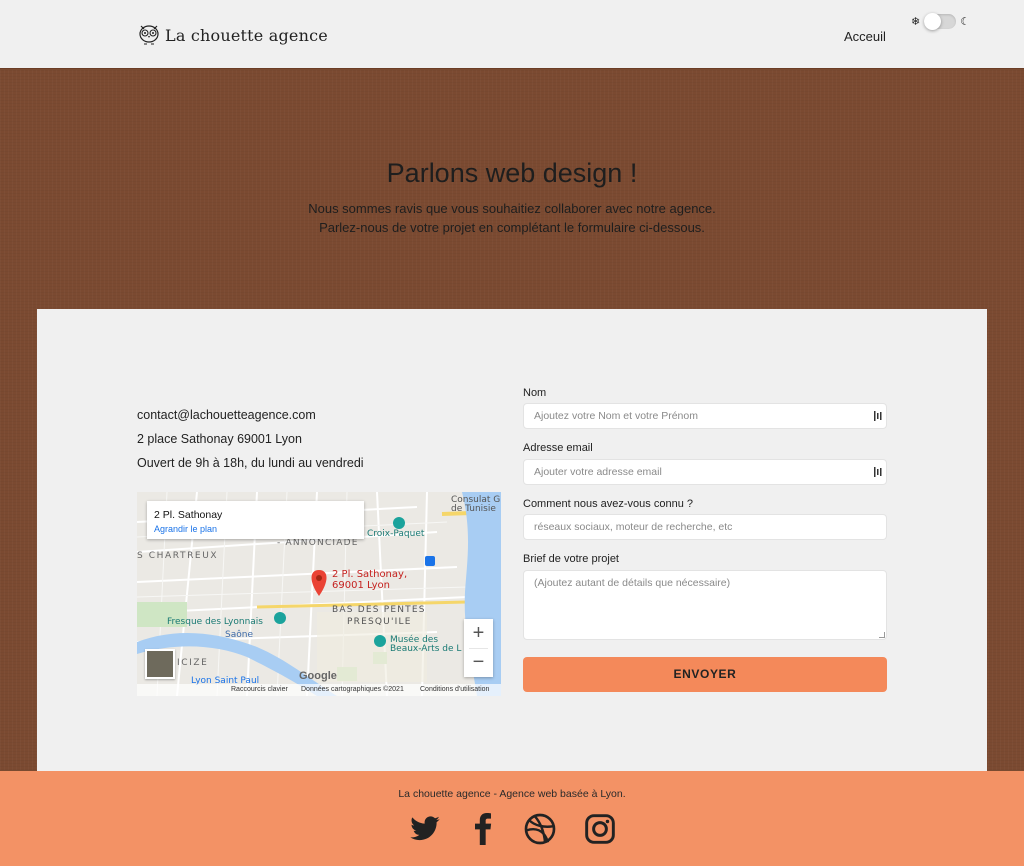 The width and height of the screenshot is (1024, 866). What do you see at coordinates (379, 622) in the screenshot?
I see `map-label-presquile: PRESQU'ILE` at bounding box center [379, 622].